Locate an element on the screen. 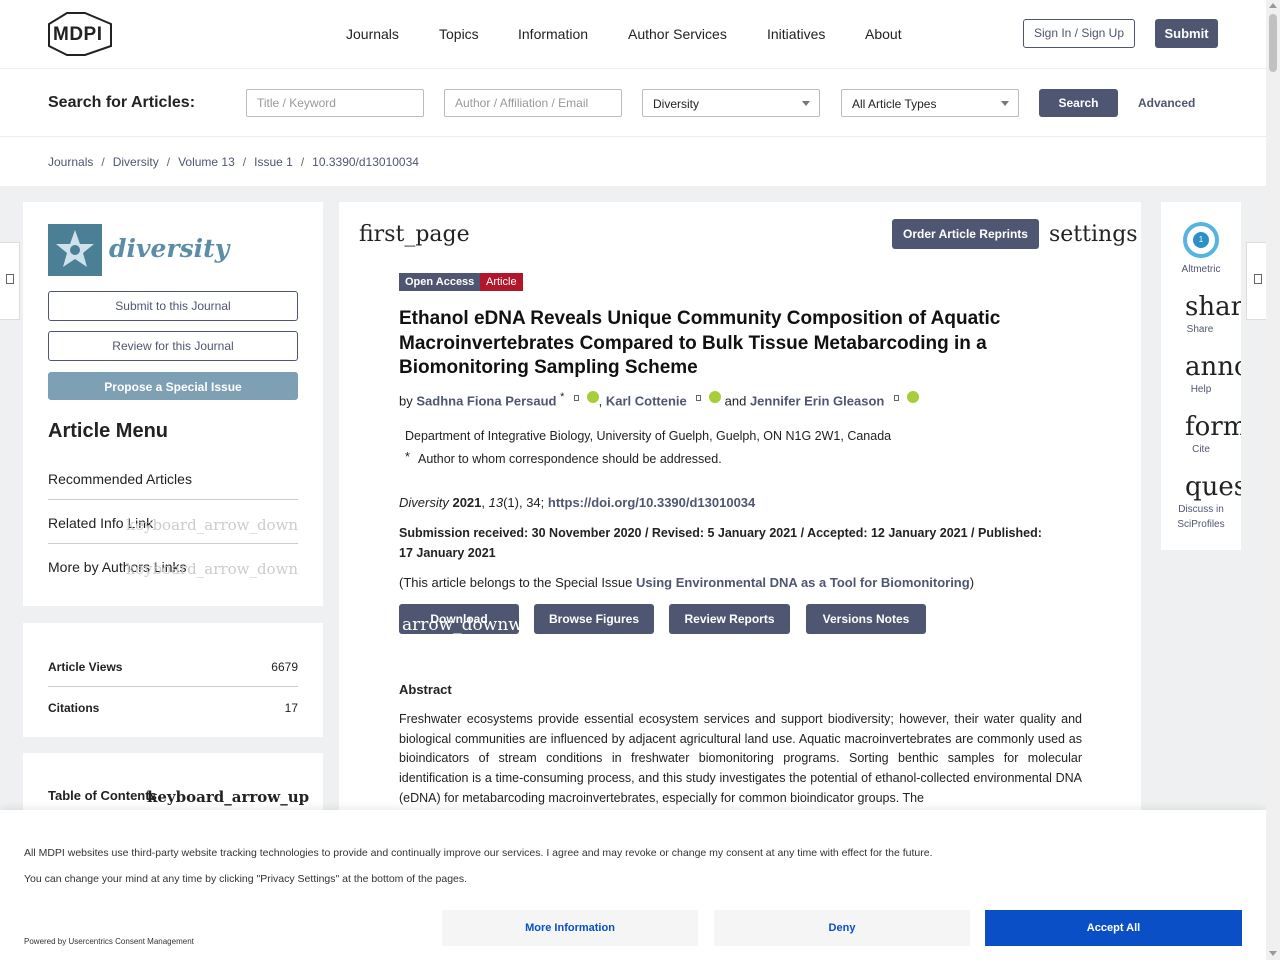 The width and height of the screenshot is (1280, 960). diversity-journal-logo is located at coordinates (75, 250).